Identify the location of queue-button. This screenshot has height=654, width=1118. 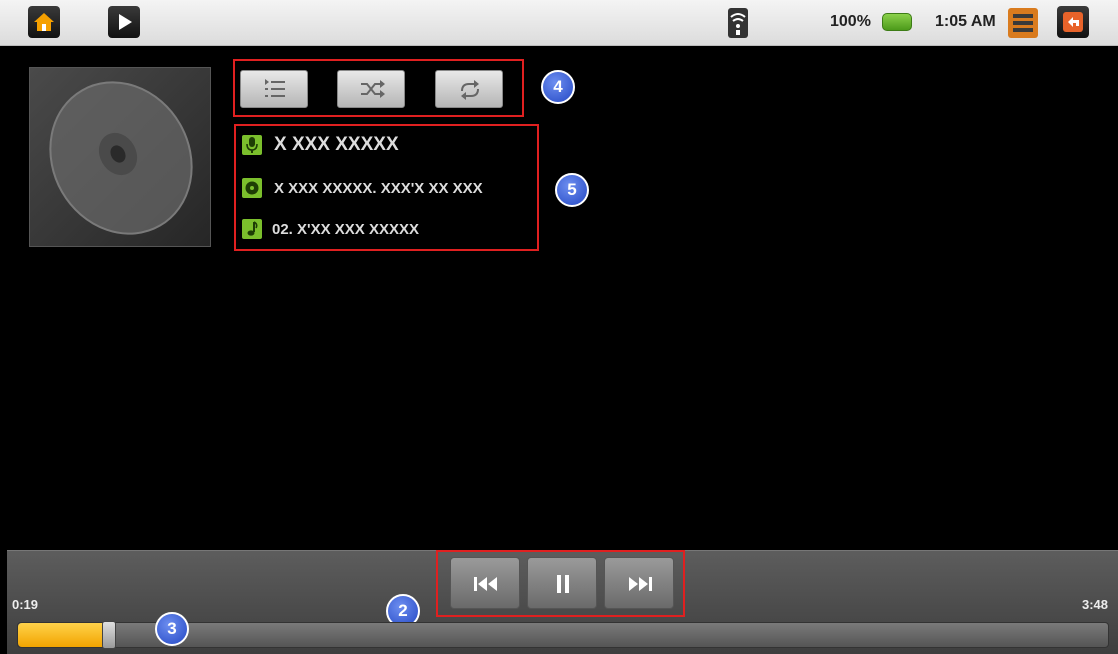
(274, 89).